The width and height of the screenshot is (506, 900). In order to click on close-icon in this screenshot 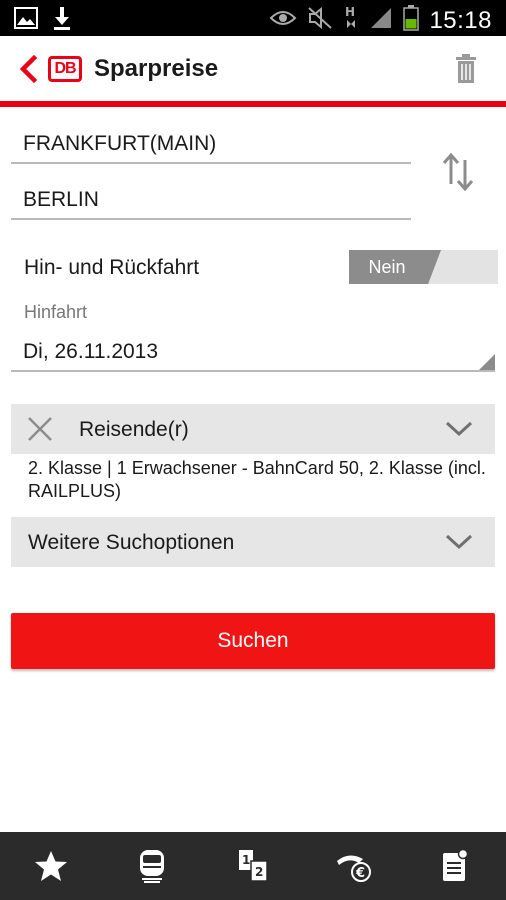, I will do `click(40, 429)`.